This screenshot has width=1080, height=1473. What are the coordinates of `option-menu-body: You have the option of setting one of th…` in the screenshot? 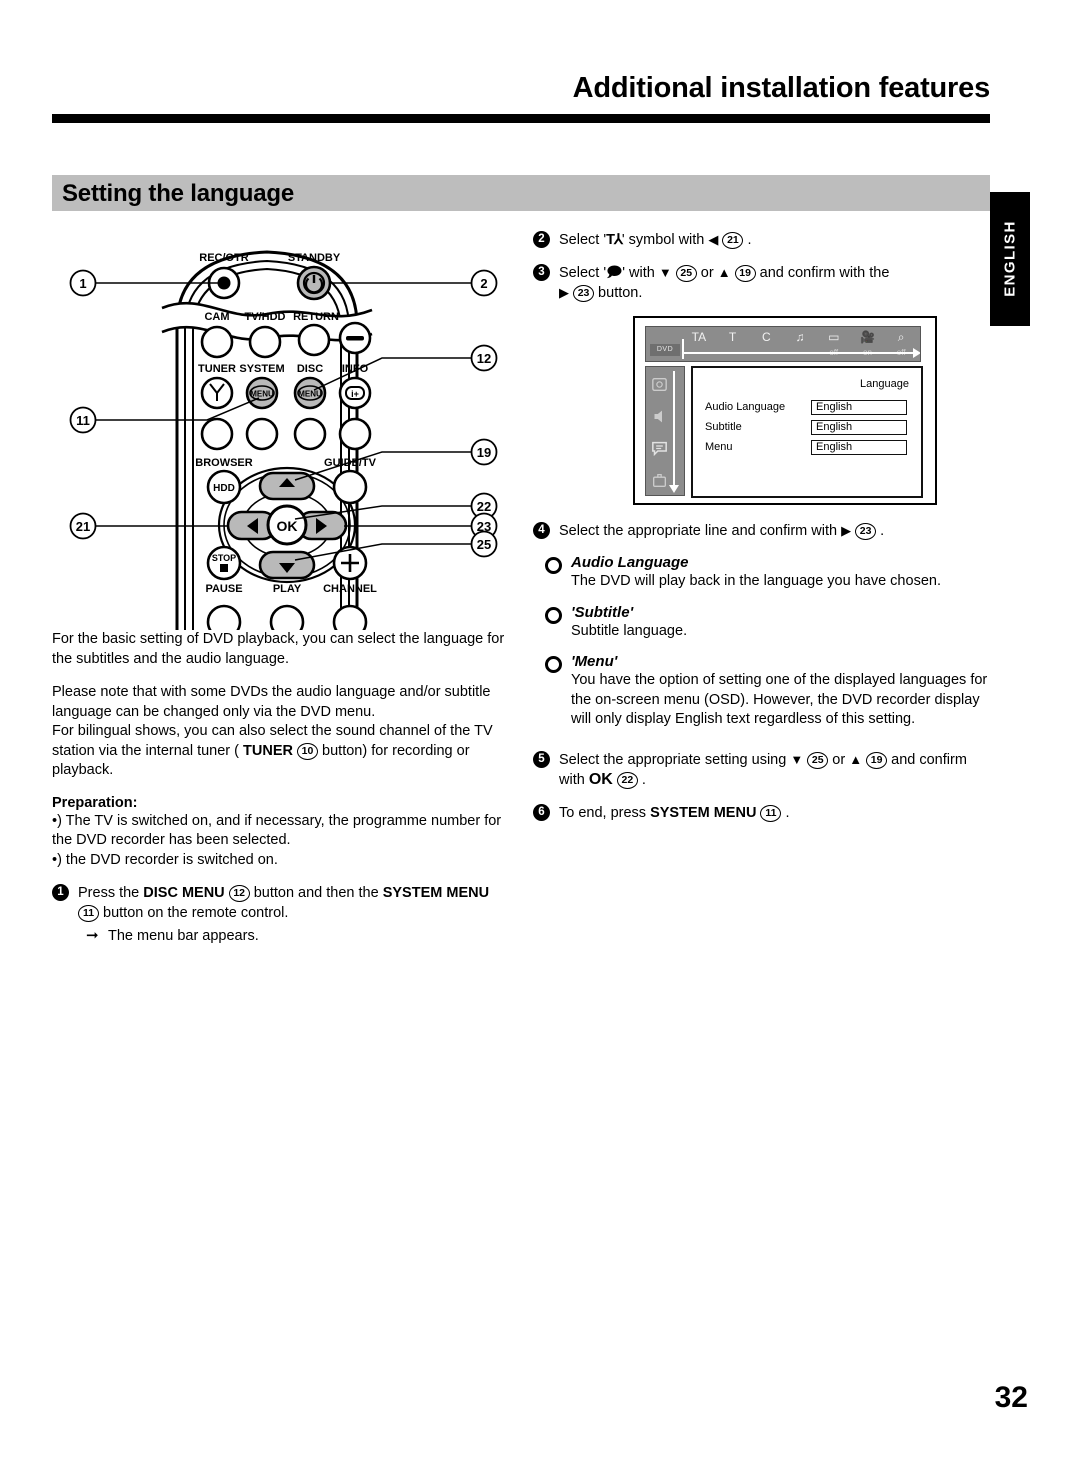 It's located at (779, 699).